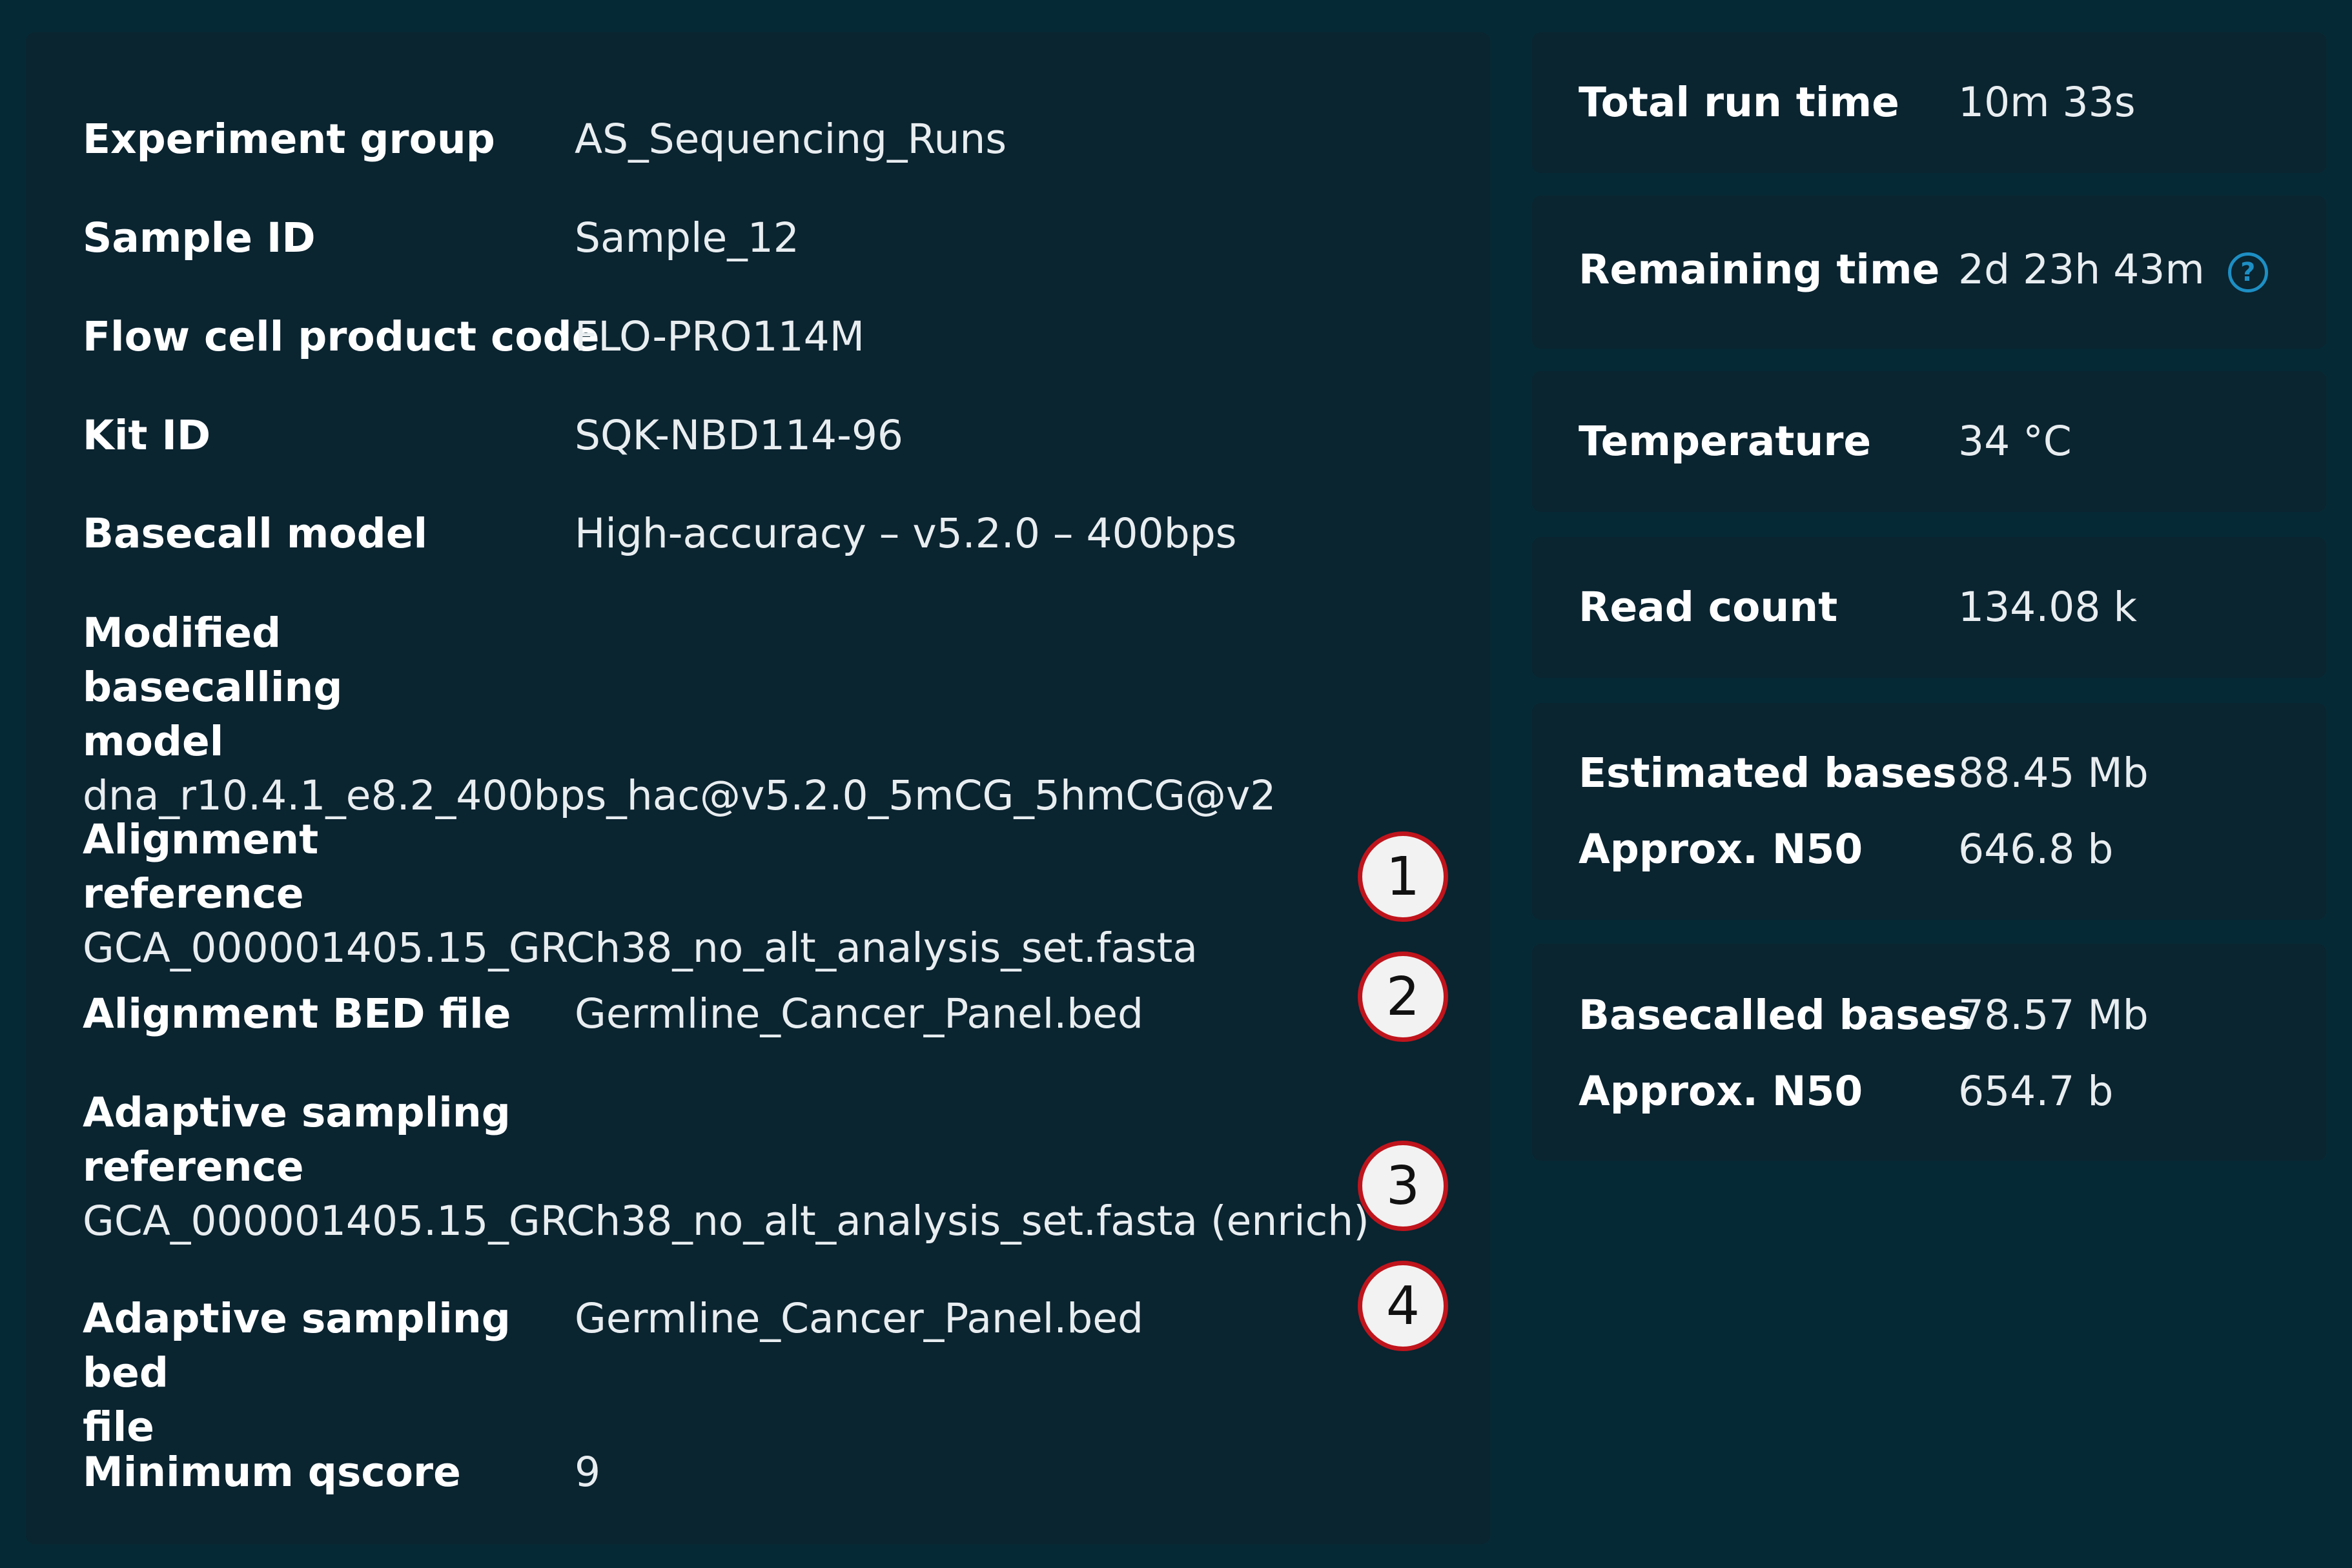  Describe the element at coordinates (1929, 607) in the screenshot. I see `read-count-card: Read count 134.08 k` at that location.